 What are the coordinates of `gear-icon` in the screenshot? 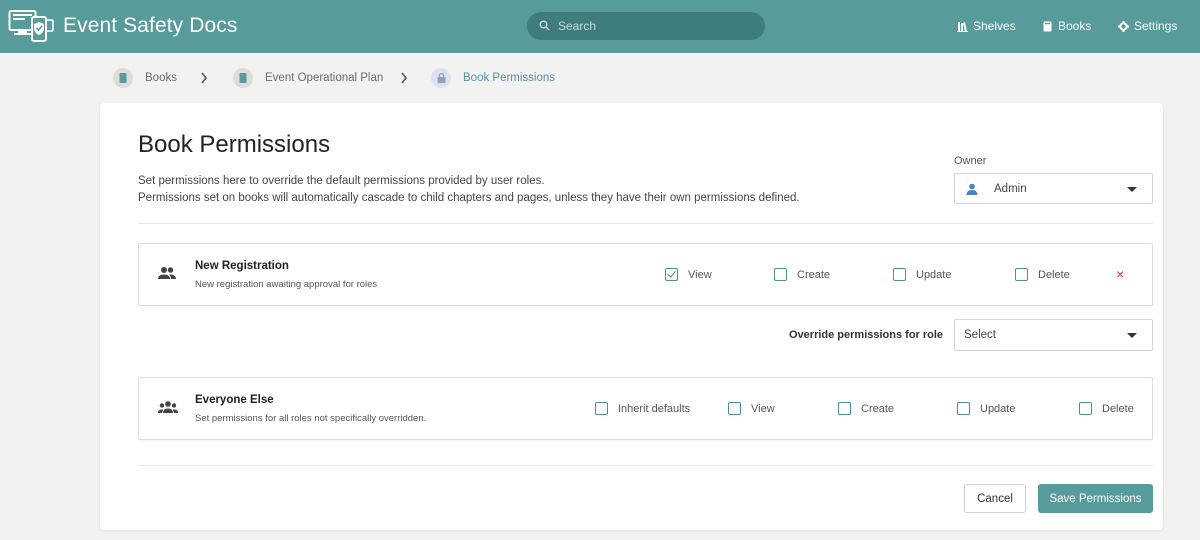 It's located at (1123, 26).